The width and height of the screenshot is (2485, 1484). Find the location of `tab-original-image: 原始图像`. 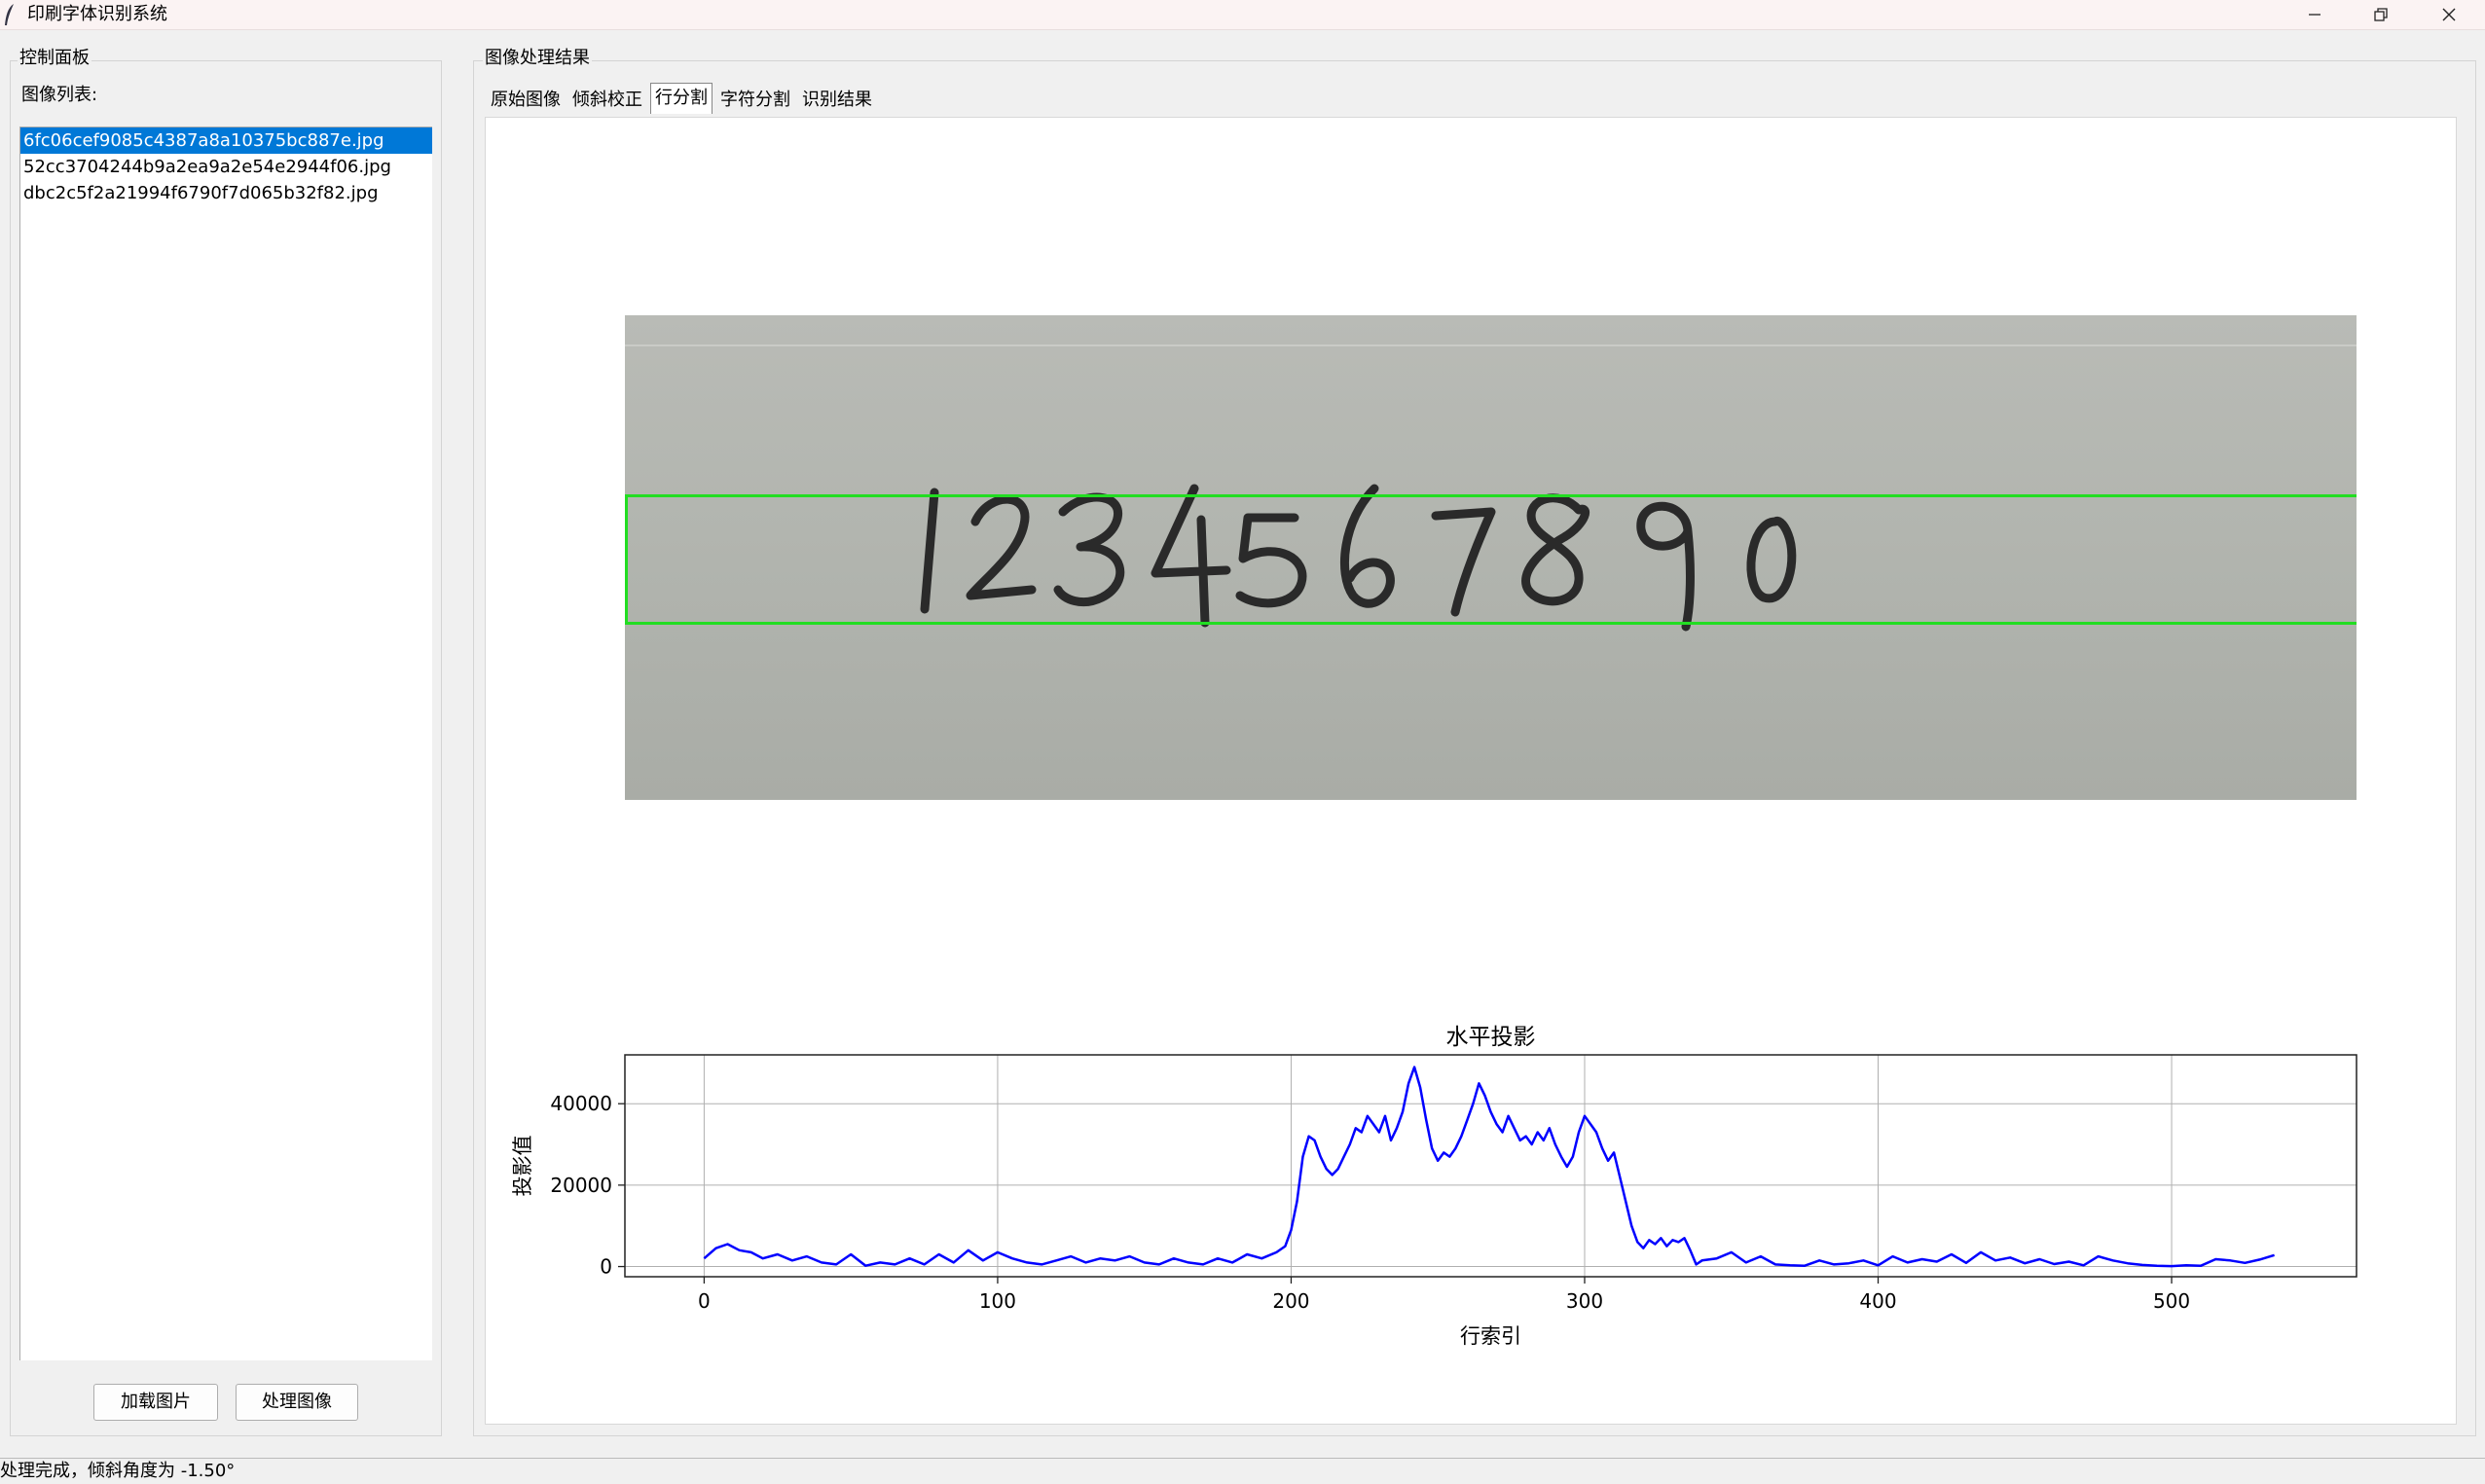

tab-original-image: 原始图像 is located at coordinates (526, 101).